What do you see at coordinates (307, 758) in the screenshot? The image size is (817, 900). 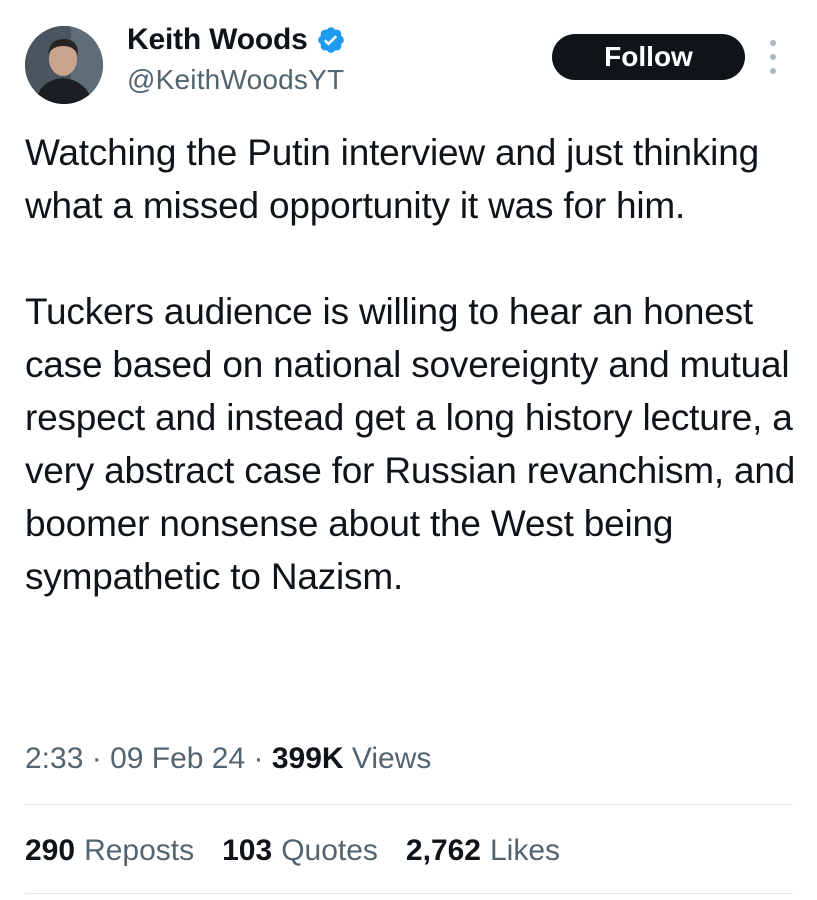 I see `views-count: 399K` at bounding box center [307, 758].